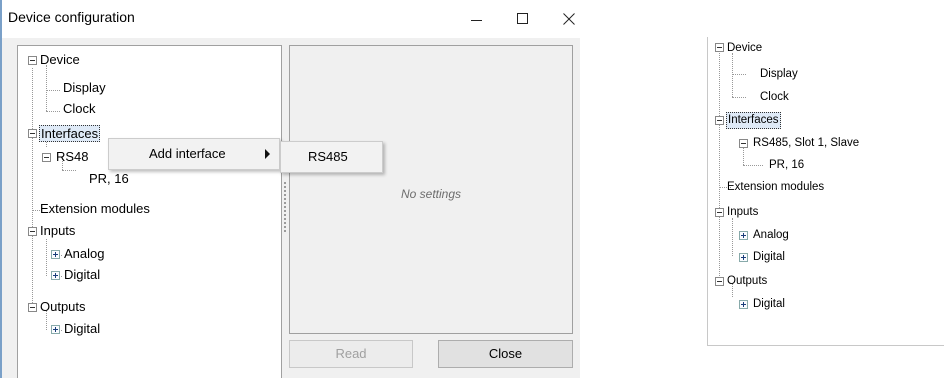  I want to click on add-interface-submenu: RS485, so click(331, 157).